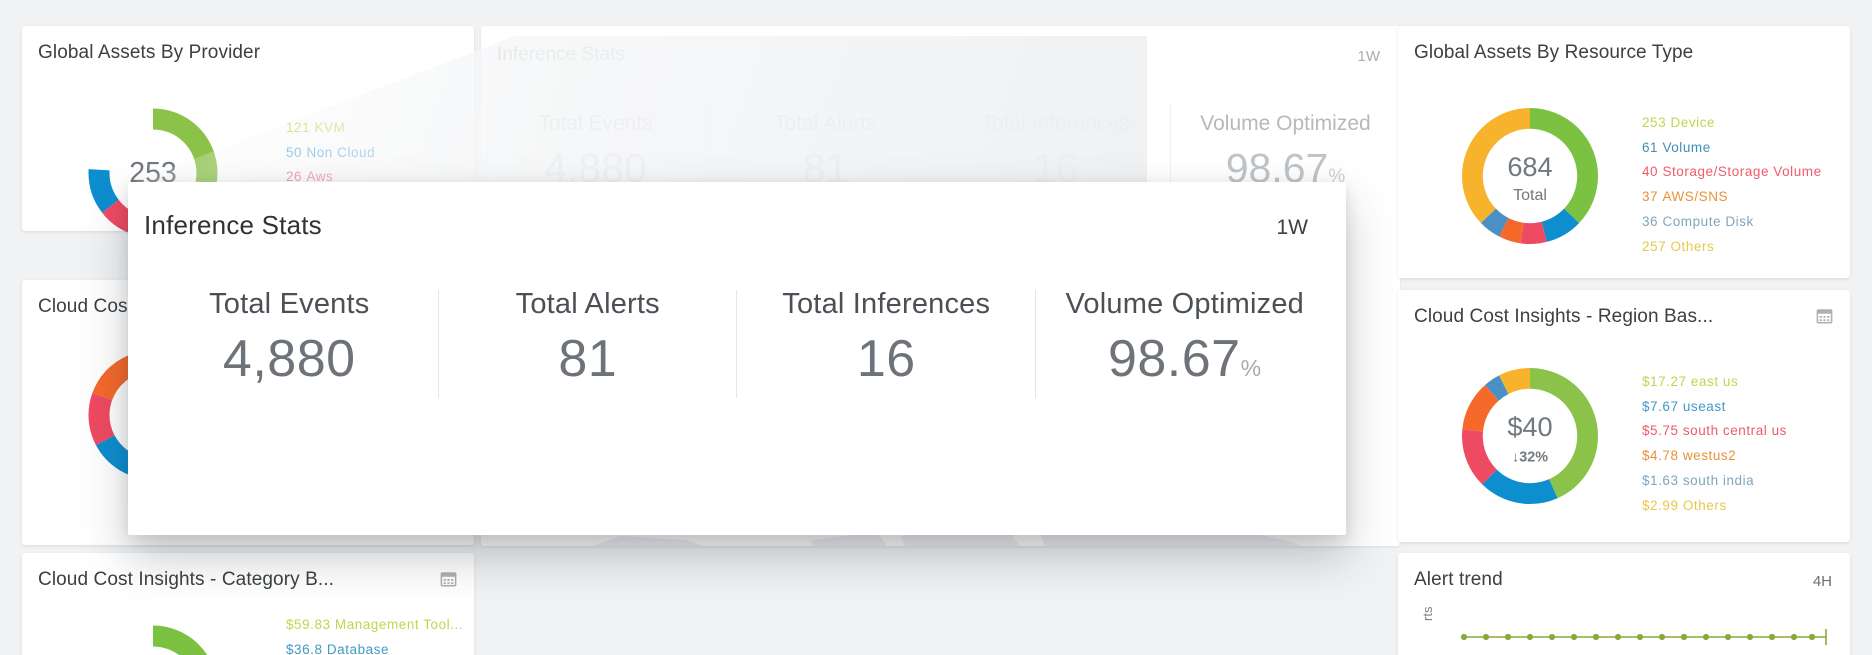  Describe the element at coordinates (1708, 221) in the screenshot. I see `legend-label: Compute Disk` at that location.